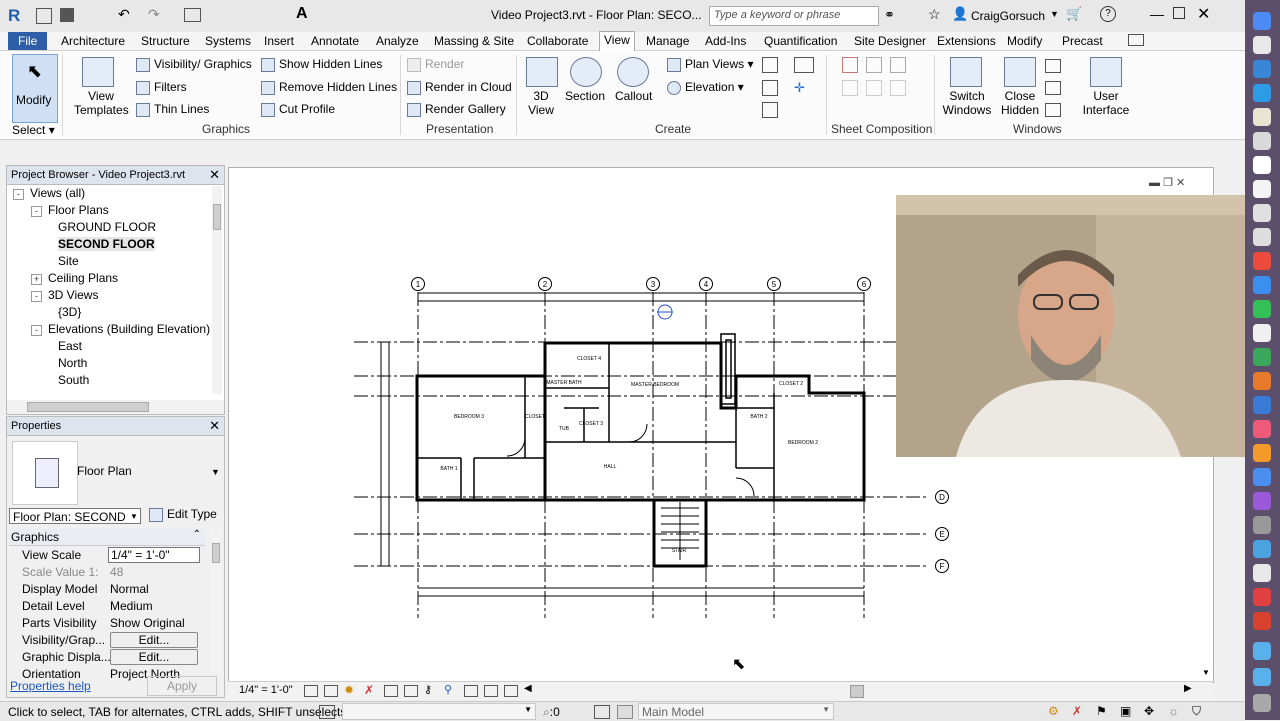 The width and height of the screenshot is (1280, 721). I want to click on collapse-icon: -, so click(36, 330).